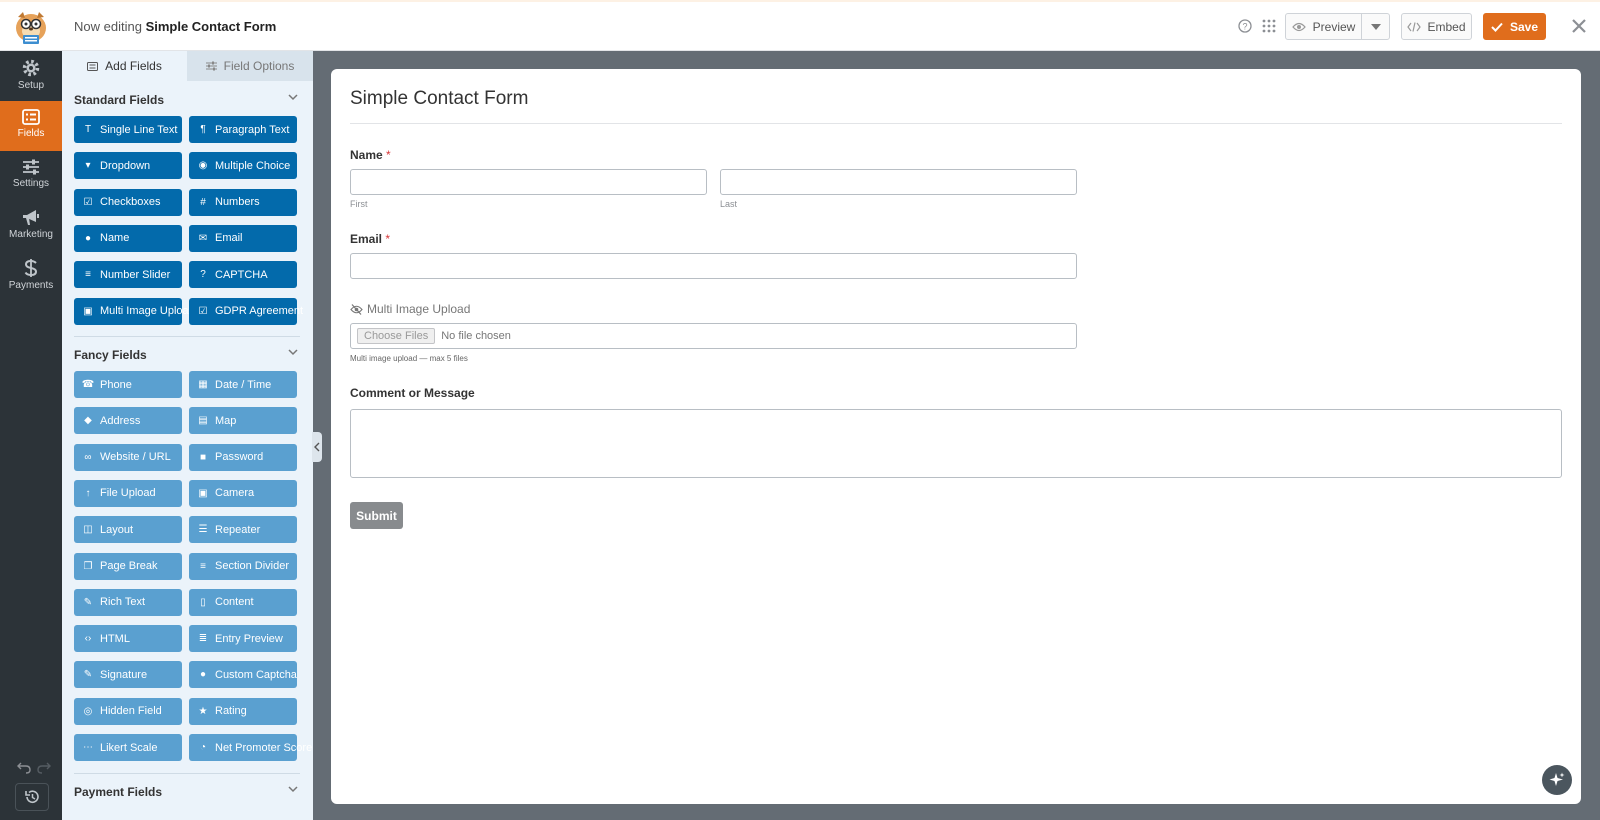  I want to click on field-button-label: Email, so click(229, 238).